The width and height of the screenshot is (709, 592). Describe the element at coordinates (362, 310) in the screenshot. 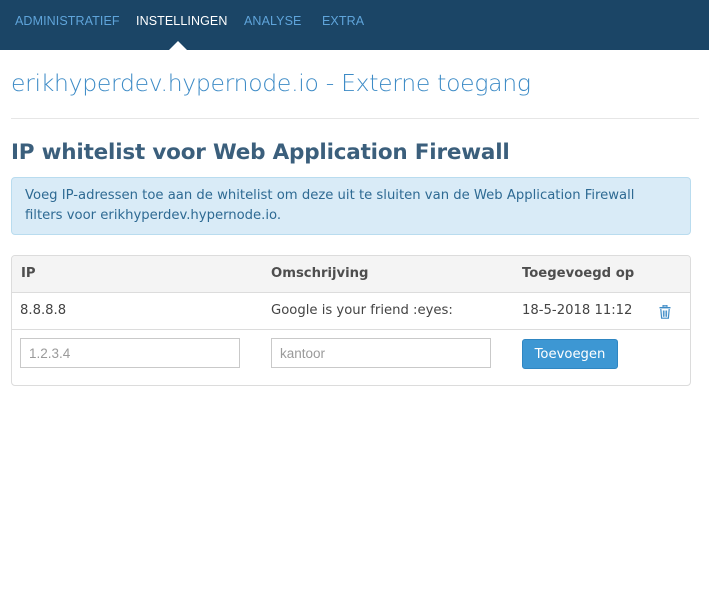

I see `cell-description: Google is your friend :eyes:` at that location.